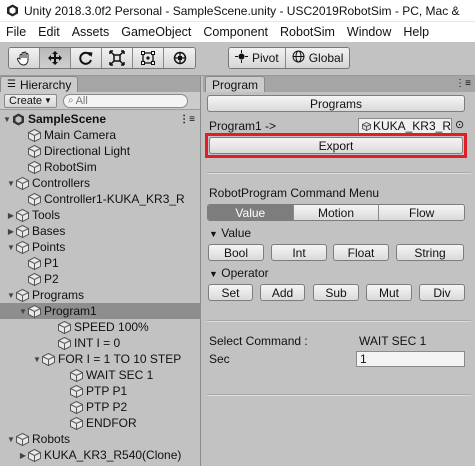 The width and height of the screenshot is (475, 466). What do you see at coordinates (100, 359) in the screenshot?
I see `tree-item: ▼ FOR I = 1 TO 10 STEP` at bounding box center [100, 359].